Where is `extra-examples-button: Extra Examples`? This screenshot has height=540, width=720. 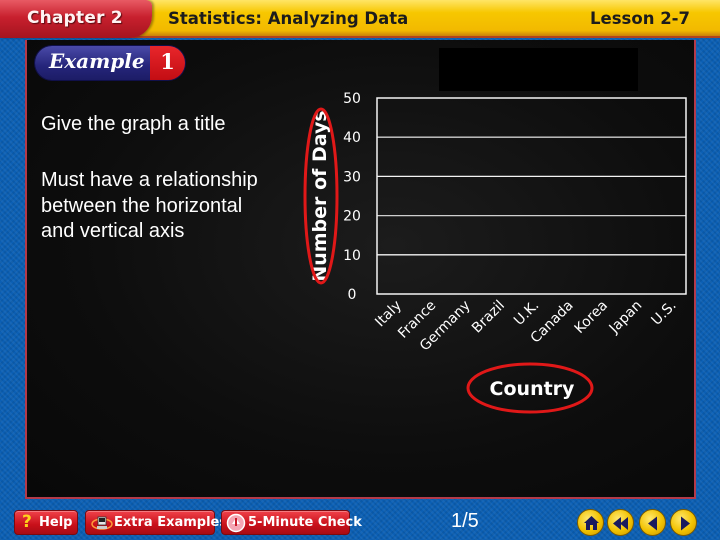
extra-examples-button: Extra Examples is located at coordinates (156, 522).